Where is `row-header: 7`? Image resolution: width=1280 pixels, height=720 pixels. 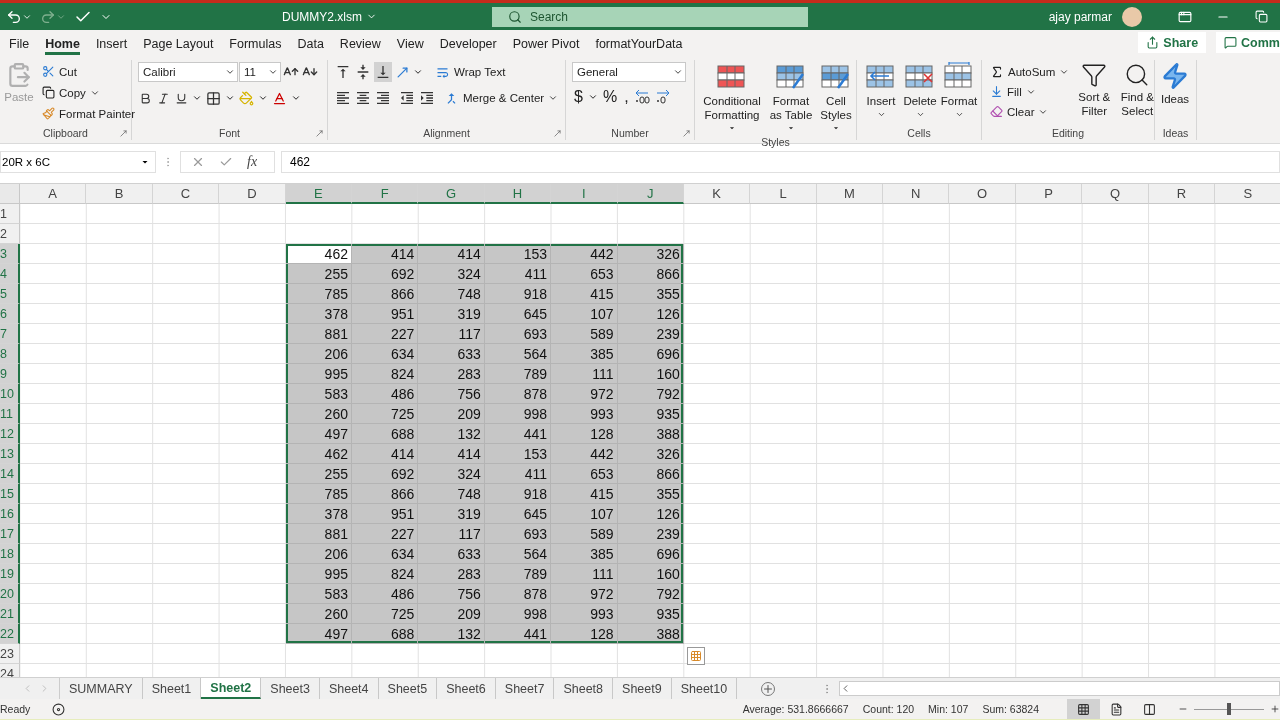 row-header: 7 is located at coordinates (10, 334).